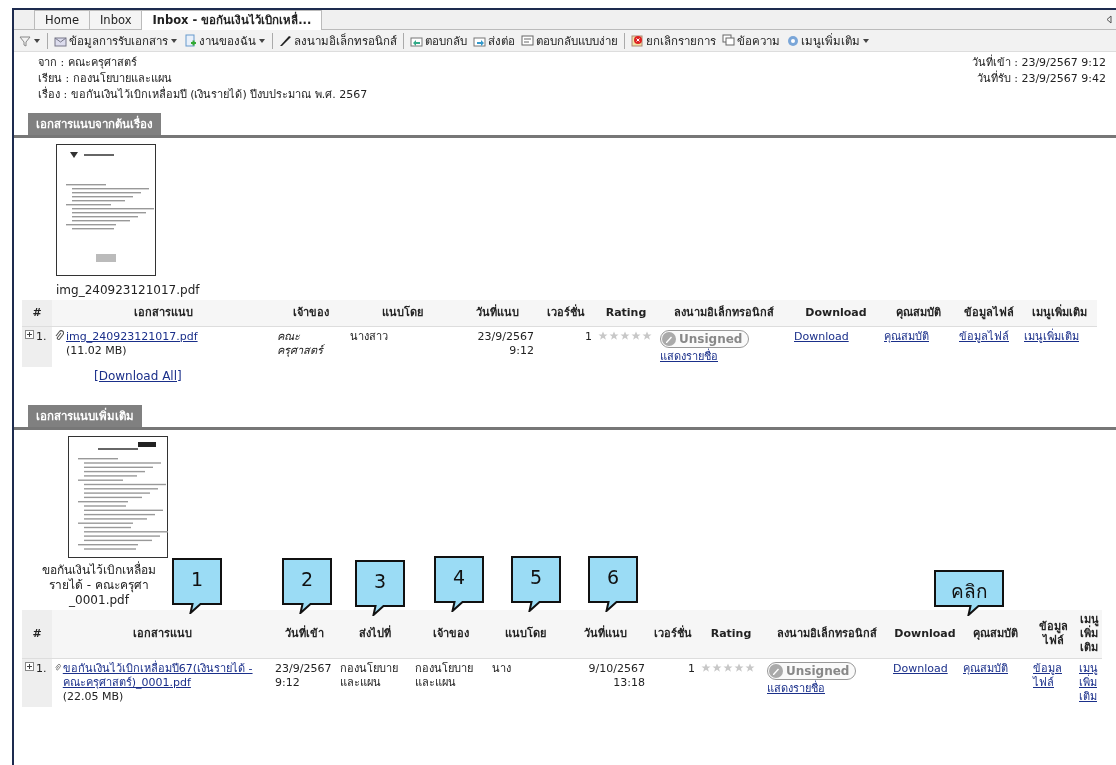  I want to click on header-field: จาก : คณะครุศาสตร์, so click(203, 63).